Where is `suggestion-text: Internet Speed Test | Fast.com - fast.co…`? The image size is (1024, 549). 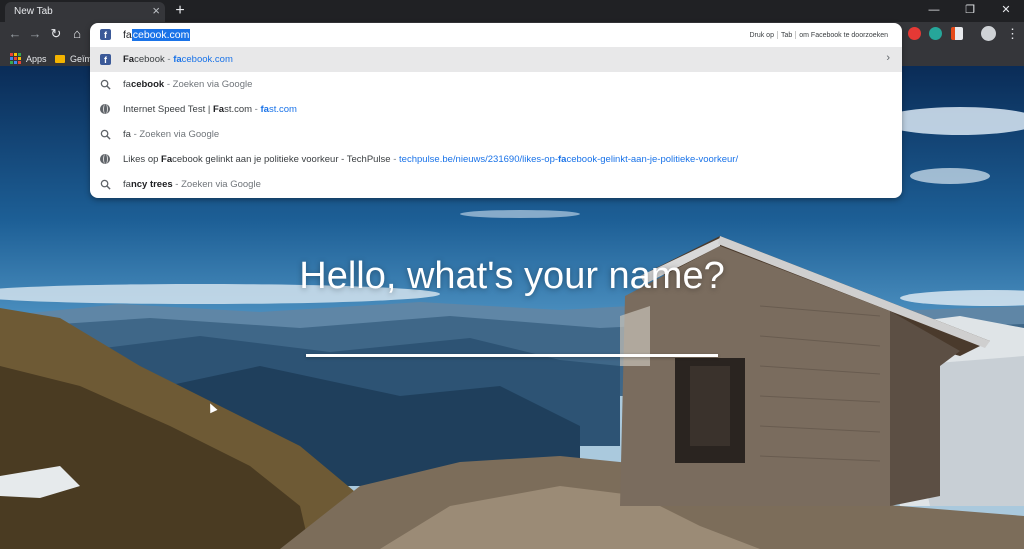
suggestion-text: Internet Speed Test | Fast.com - fast.co… is located at coordinates (210, 109).